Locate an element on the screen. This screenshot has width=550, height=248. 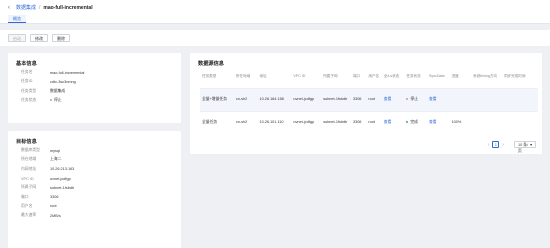
info-key: 所在地域 is located at coordinates (29, 159).